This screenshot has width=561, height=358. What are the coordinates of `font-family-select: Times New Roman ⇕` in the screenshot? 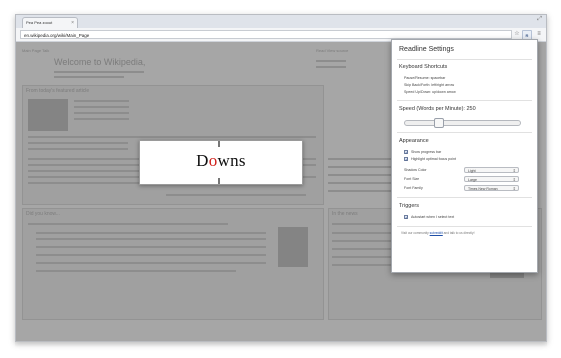 It's located at (491, 188).